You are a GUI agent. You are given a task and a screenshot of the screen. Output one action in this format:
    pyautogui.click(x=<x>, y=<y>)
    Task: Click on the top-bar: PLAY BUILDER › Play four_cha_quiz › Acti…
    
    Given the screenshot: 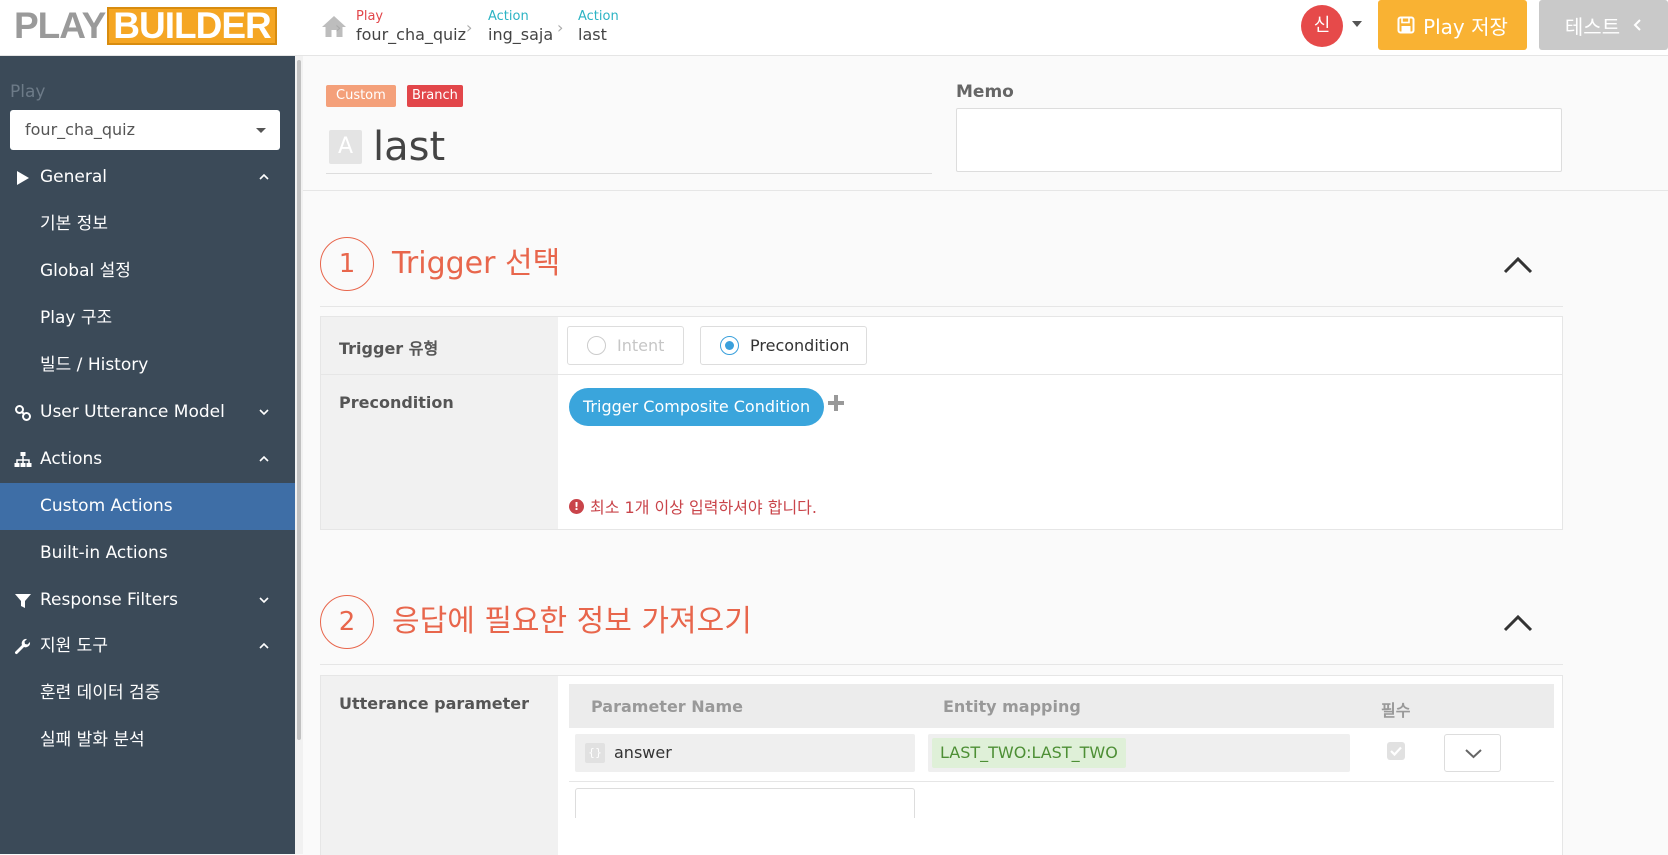 What is the action you would take?
    pyautogui.click(x=834, y=28)
    